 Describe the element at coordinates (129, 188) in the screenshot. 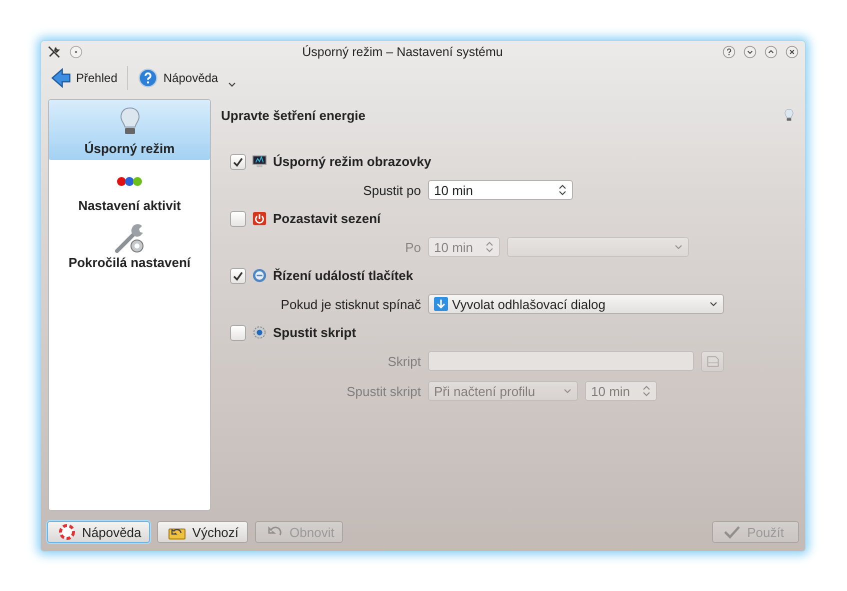

I see `sidebar-item: Nastavení aktivit` at that location.